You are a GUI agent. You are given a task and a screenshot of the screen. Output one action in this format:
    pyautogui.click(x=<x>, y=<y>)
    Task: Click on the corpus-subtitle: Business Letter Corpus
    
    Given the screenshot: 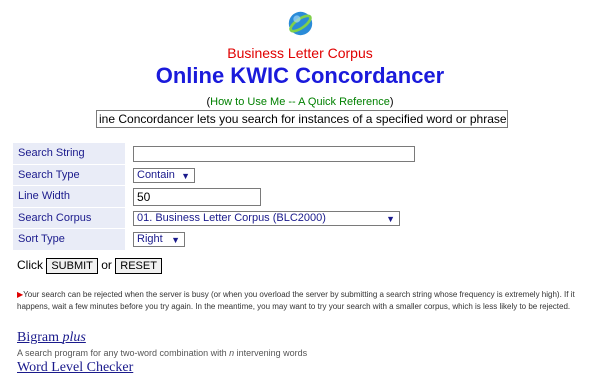 What is the action you would take?
    pyautogui.click(x=300, y=53)
    